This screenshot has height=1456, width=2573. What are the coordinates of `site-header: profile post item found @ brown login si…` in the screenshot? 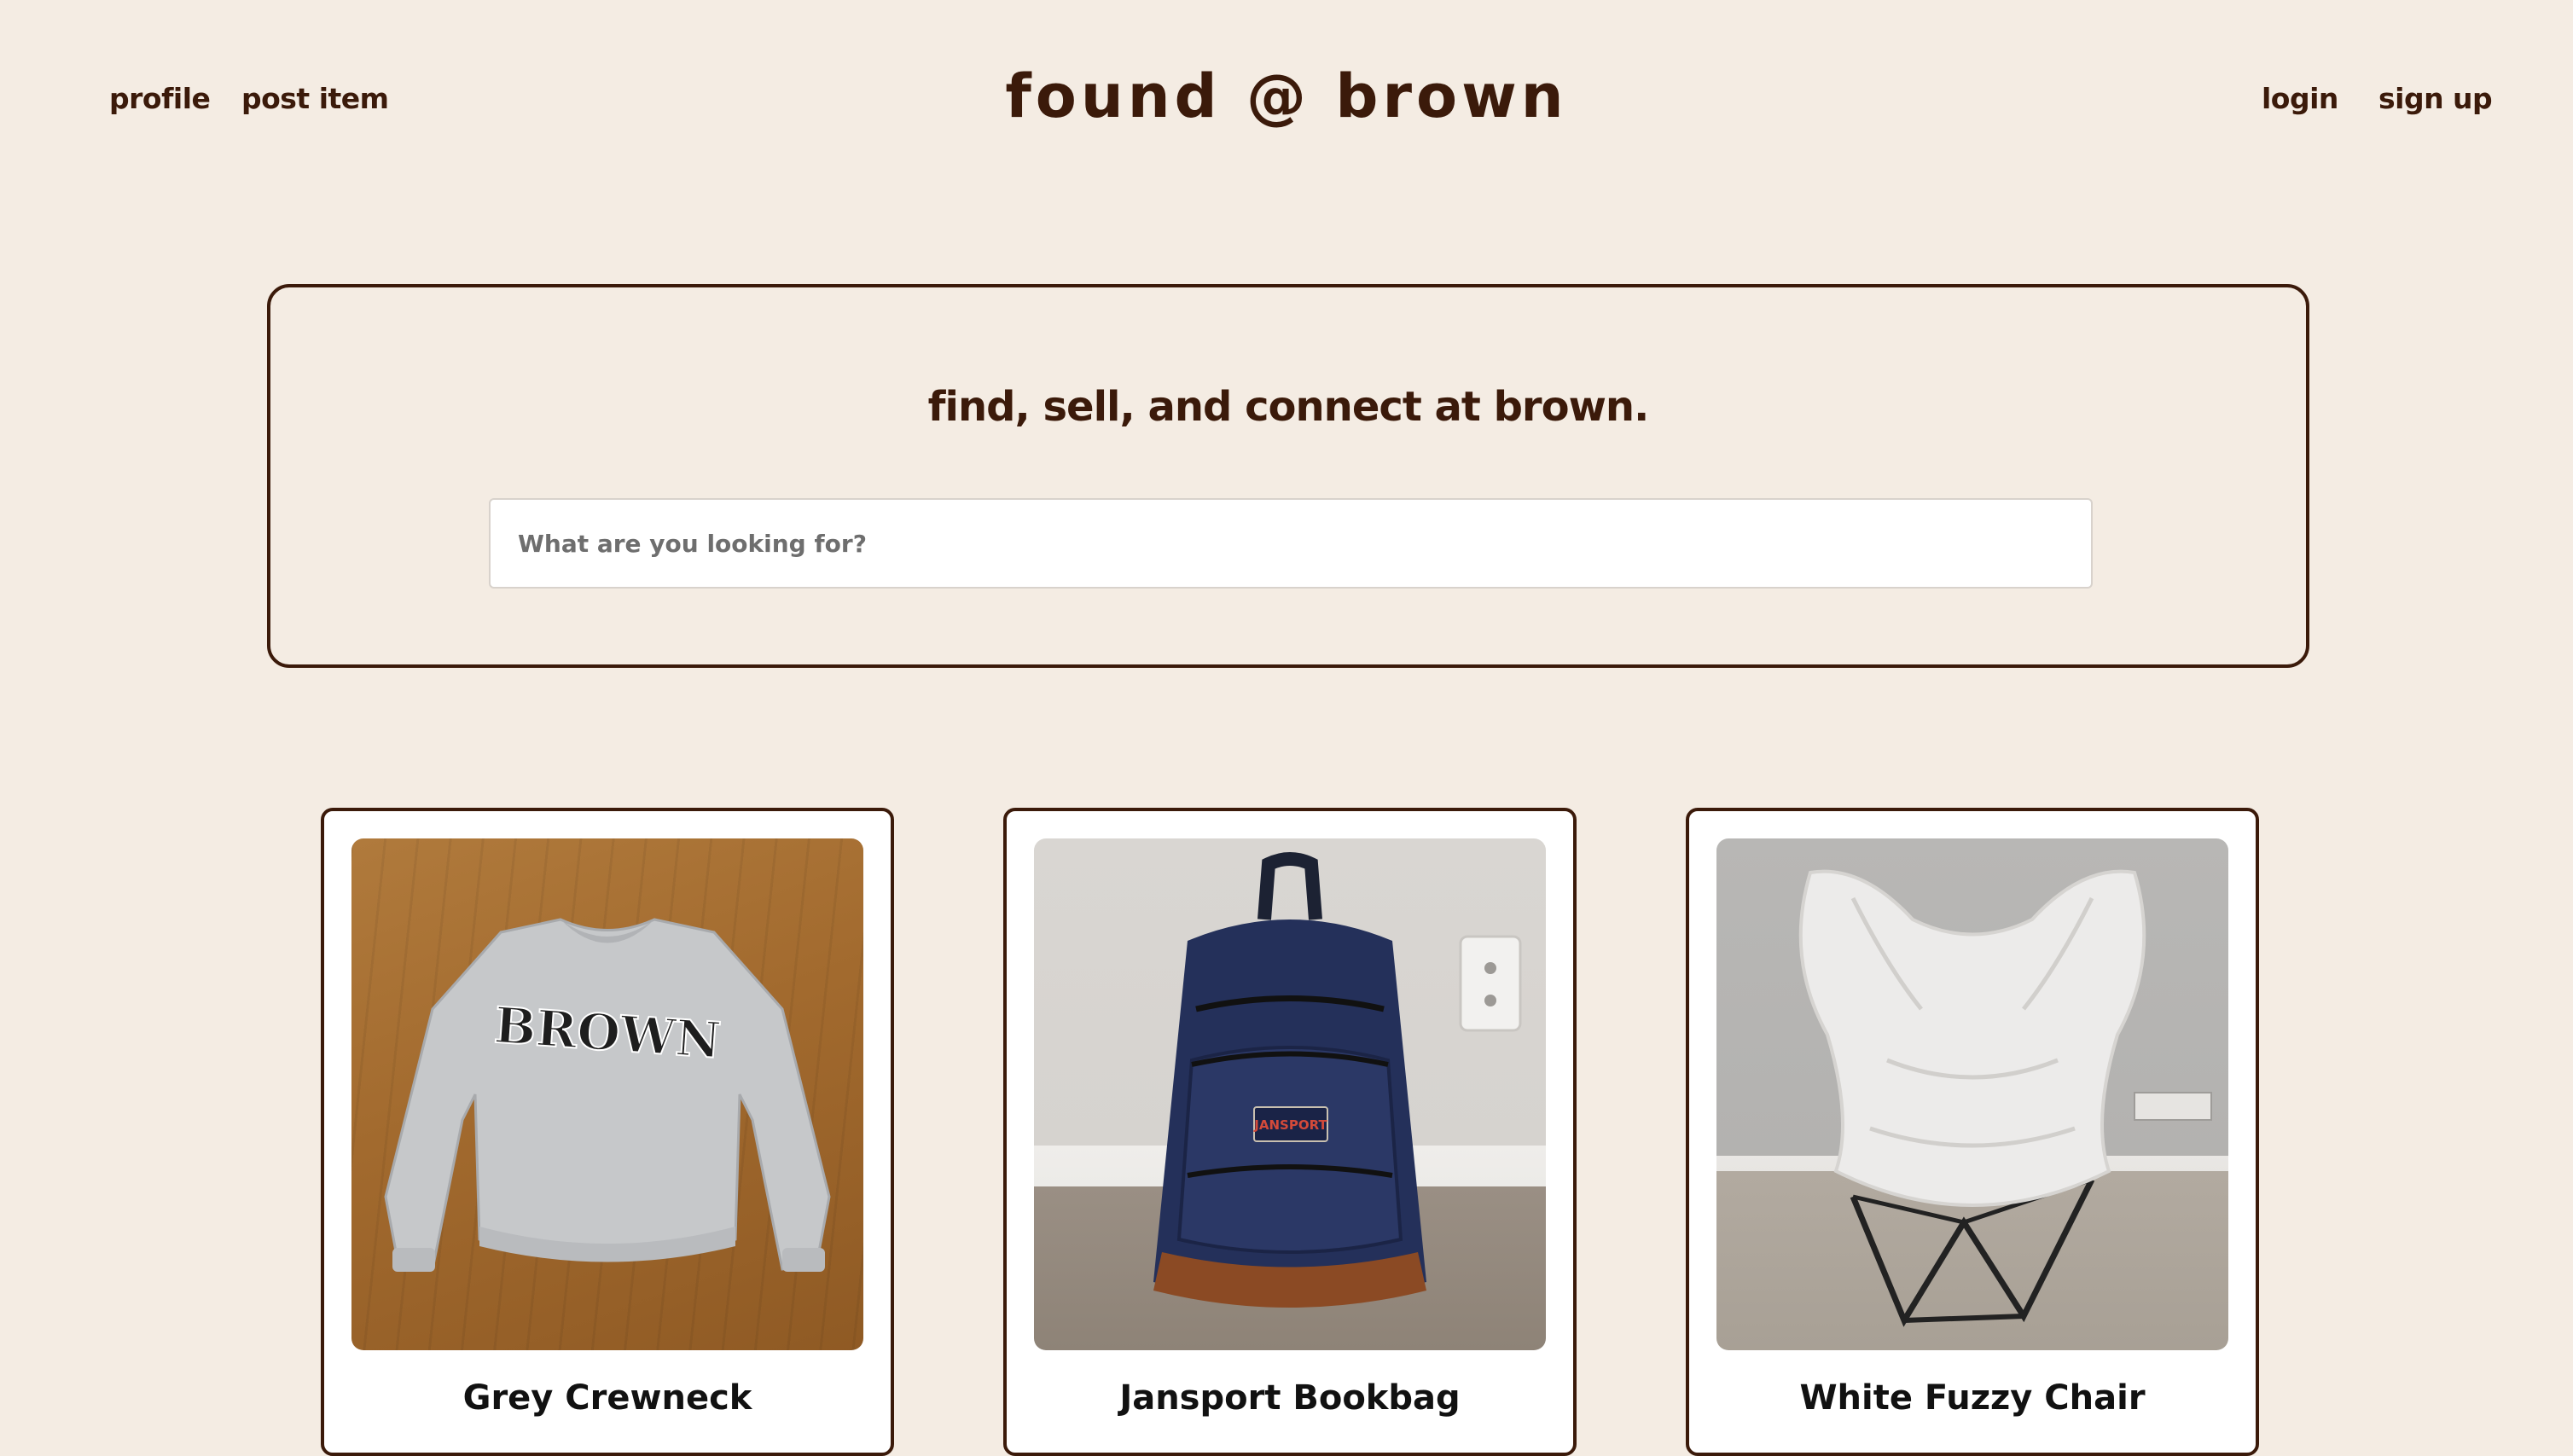 It's located at (1286, 102).